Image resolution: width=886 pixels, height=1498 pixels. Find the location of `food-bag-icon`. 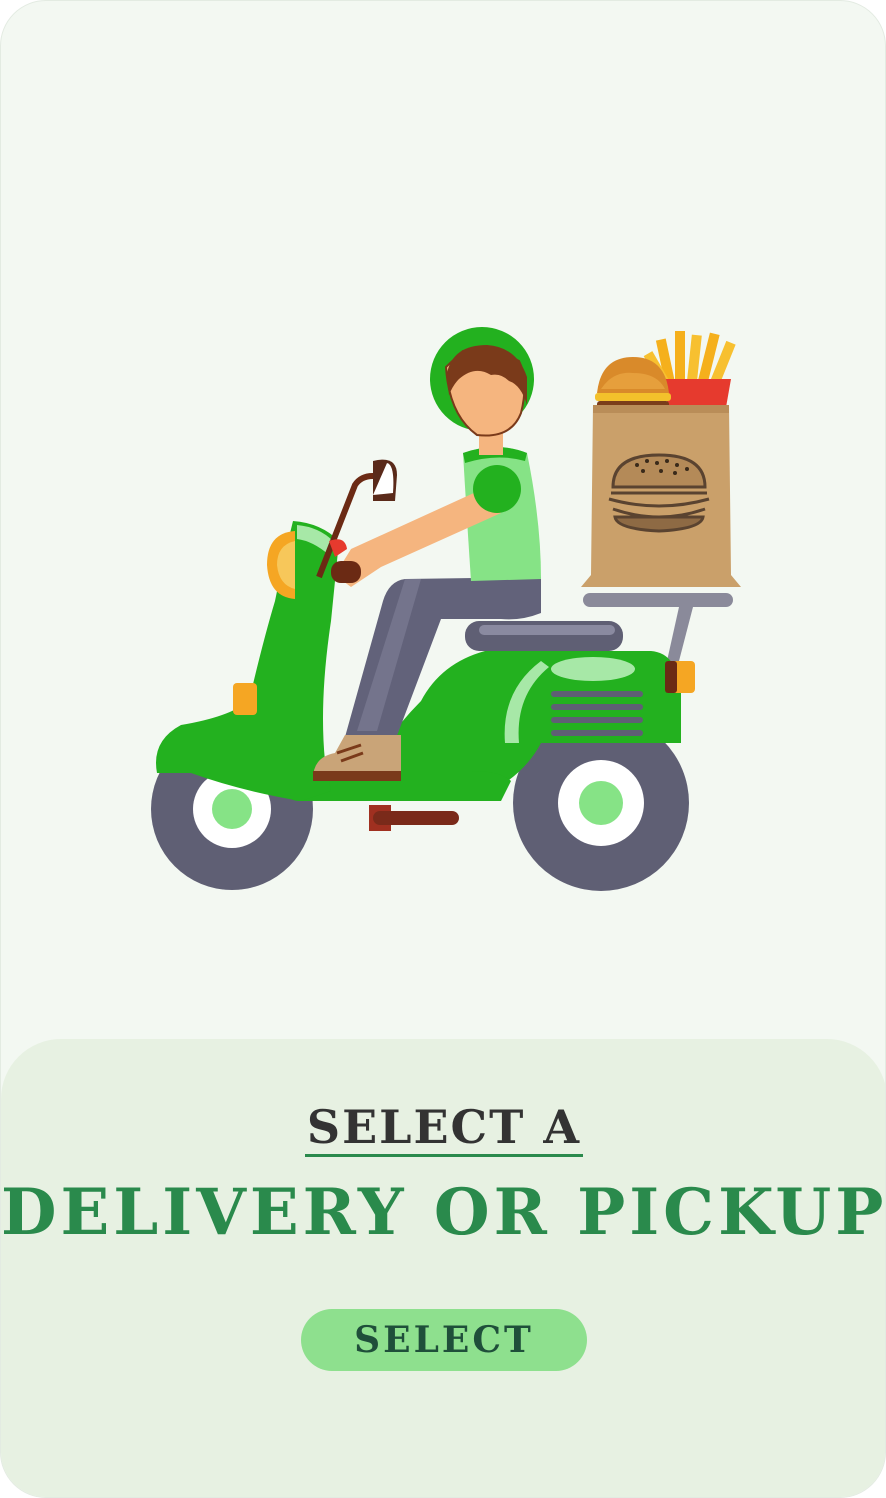

food-bag-icon is located at coordinates (661, 459).